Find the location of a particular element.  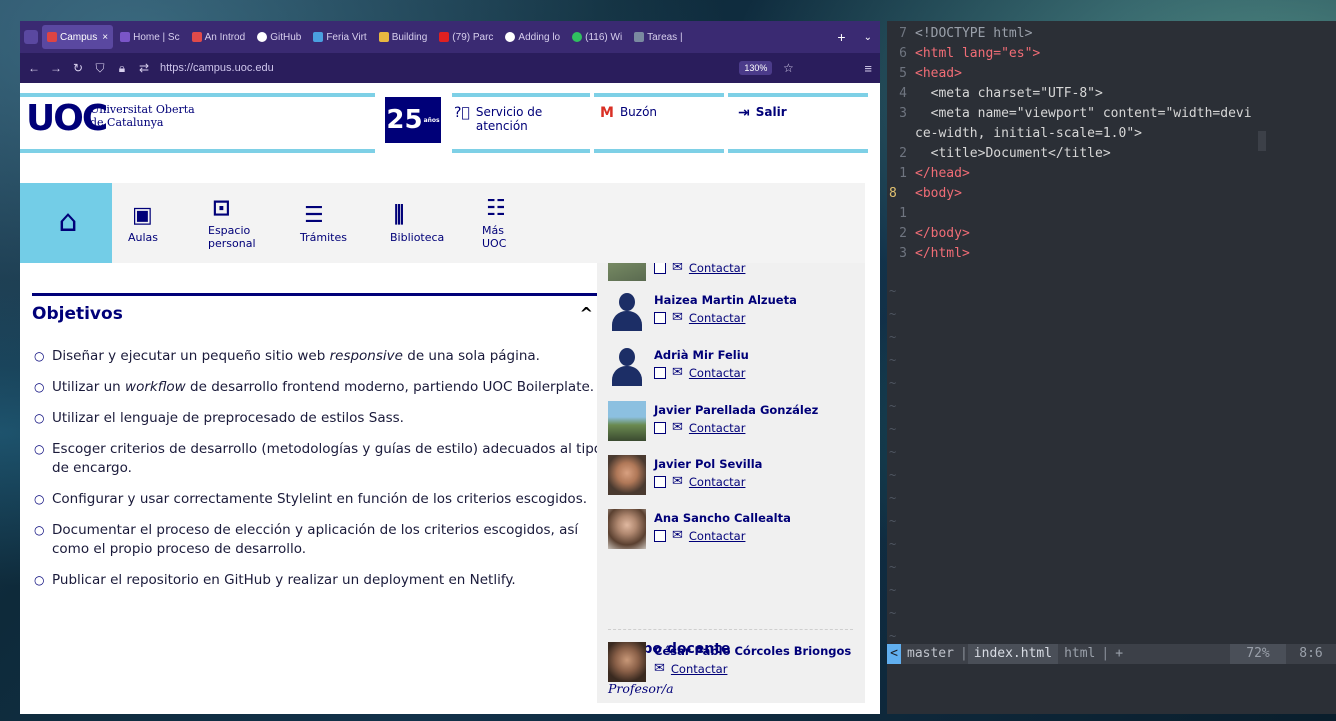

zoom-level-badge: 130% is located at coordinates (756, 68).